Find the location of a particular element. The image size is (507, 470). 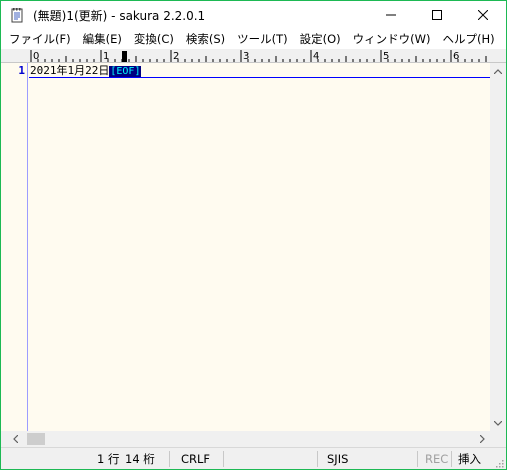

ruler-ticks: 0123456 is located at coordinates (258, 56).